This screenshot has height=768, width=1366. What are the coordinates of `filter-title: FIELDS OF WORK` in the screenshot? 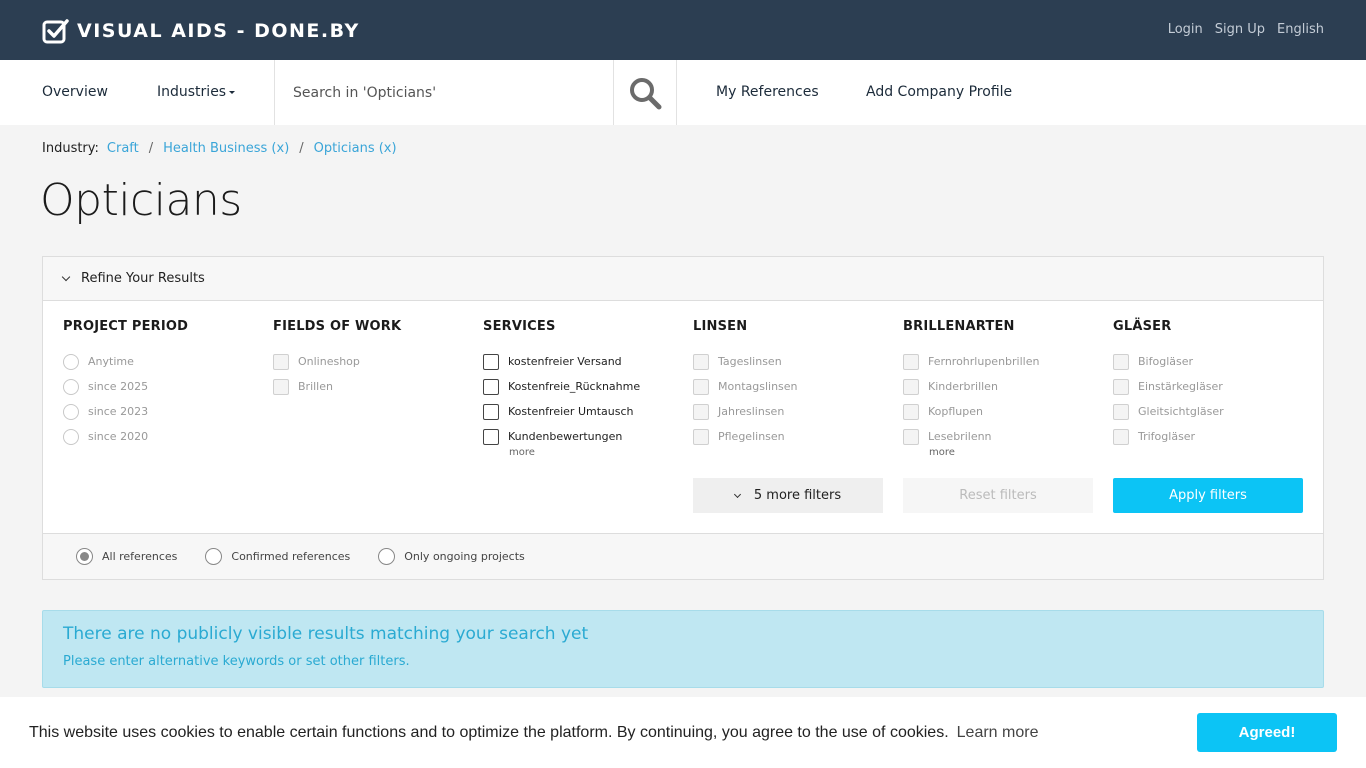 It's located at (337, 326).